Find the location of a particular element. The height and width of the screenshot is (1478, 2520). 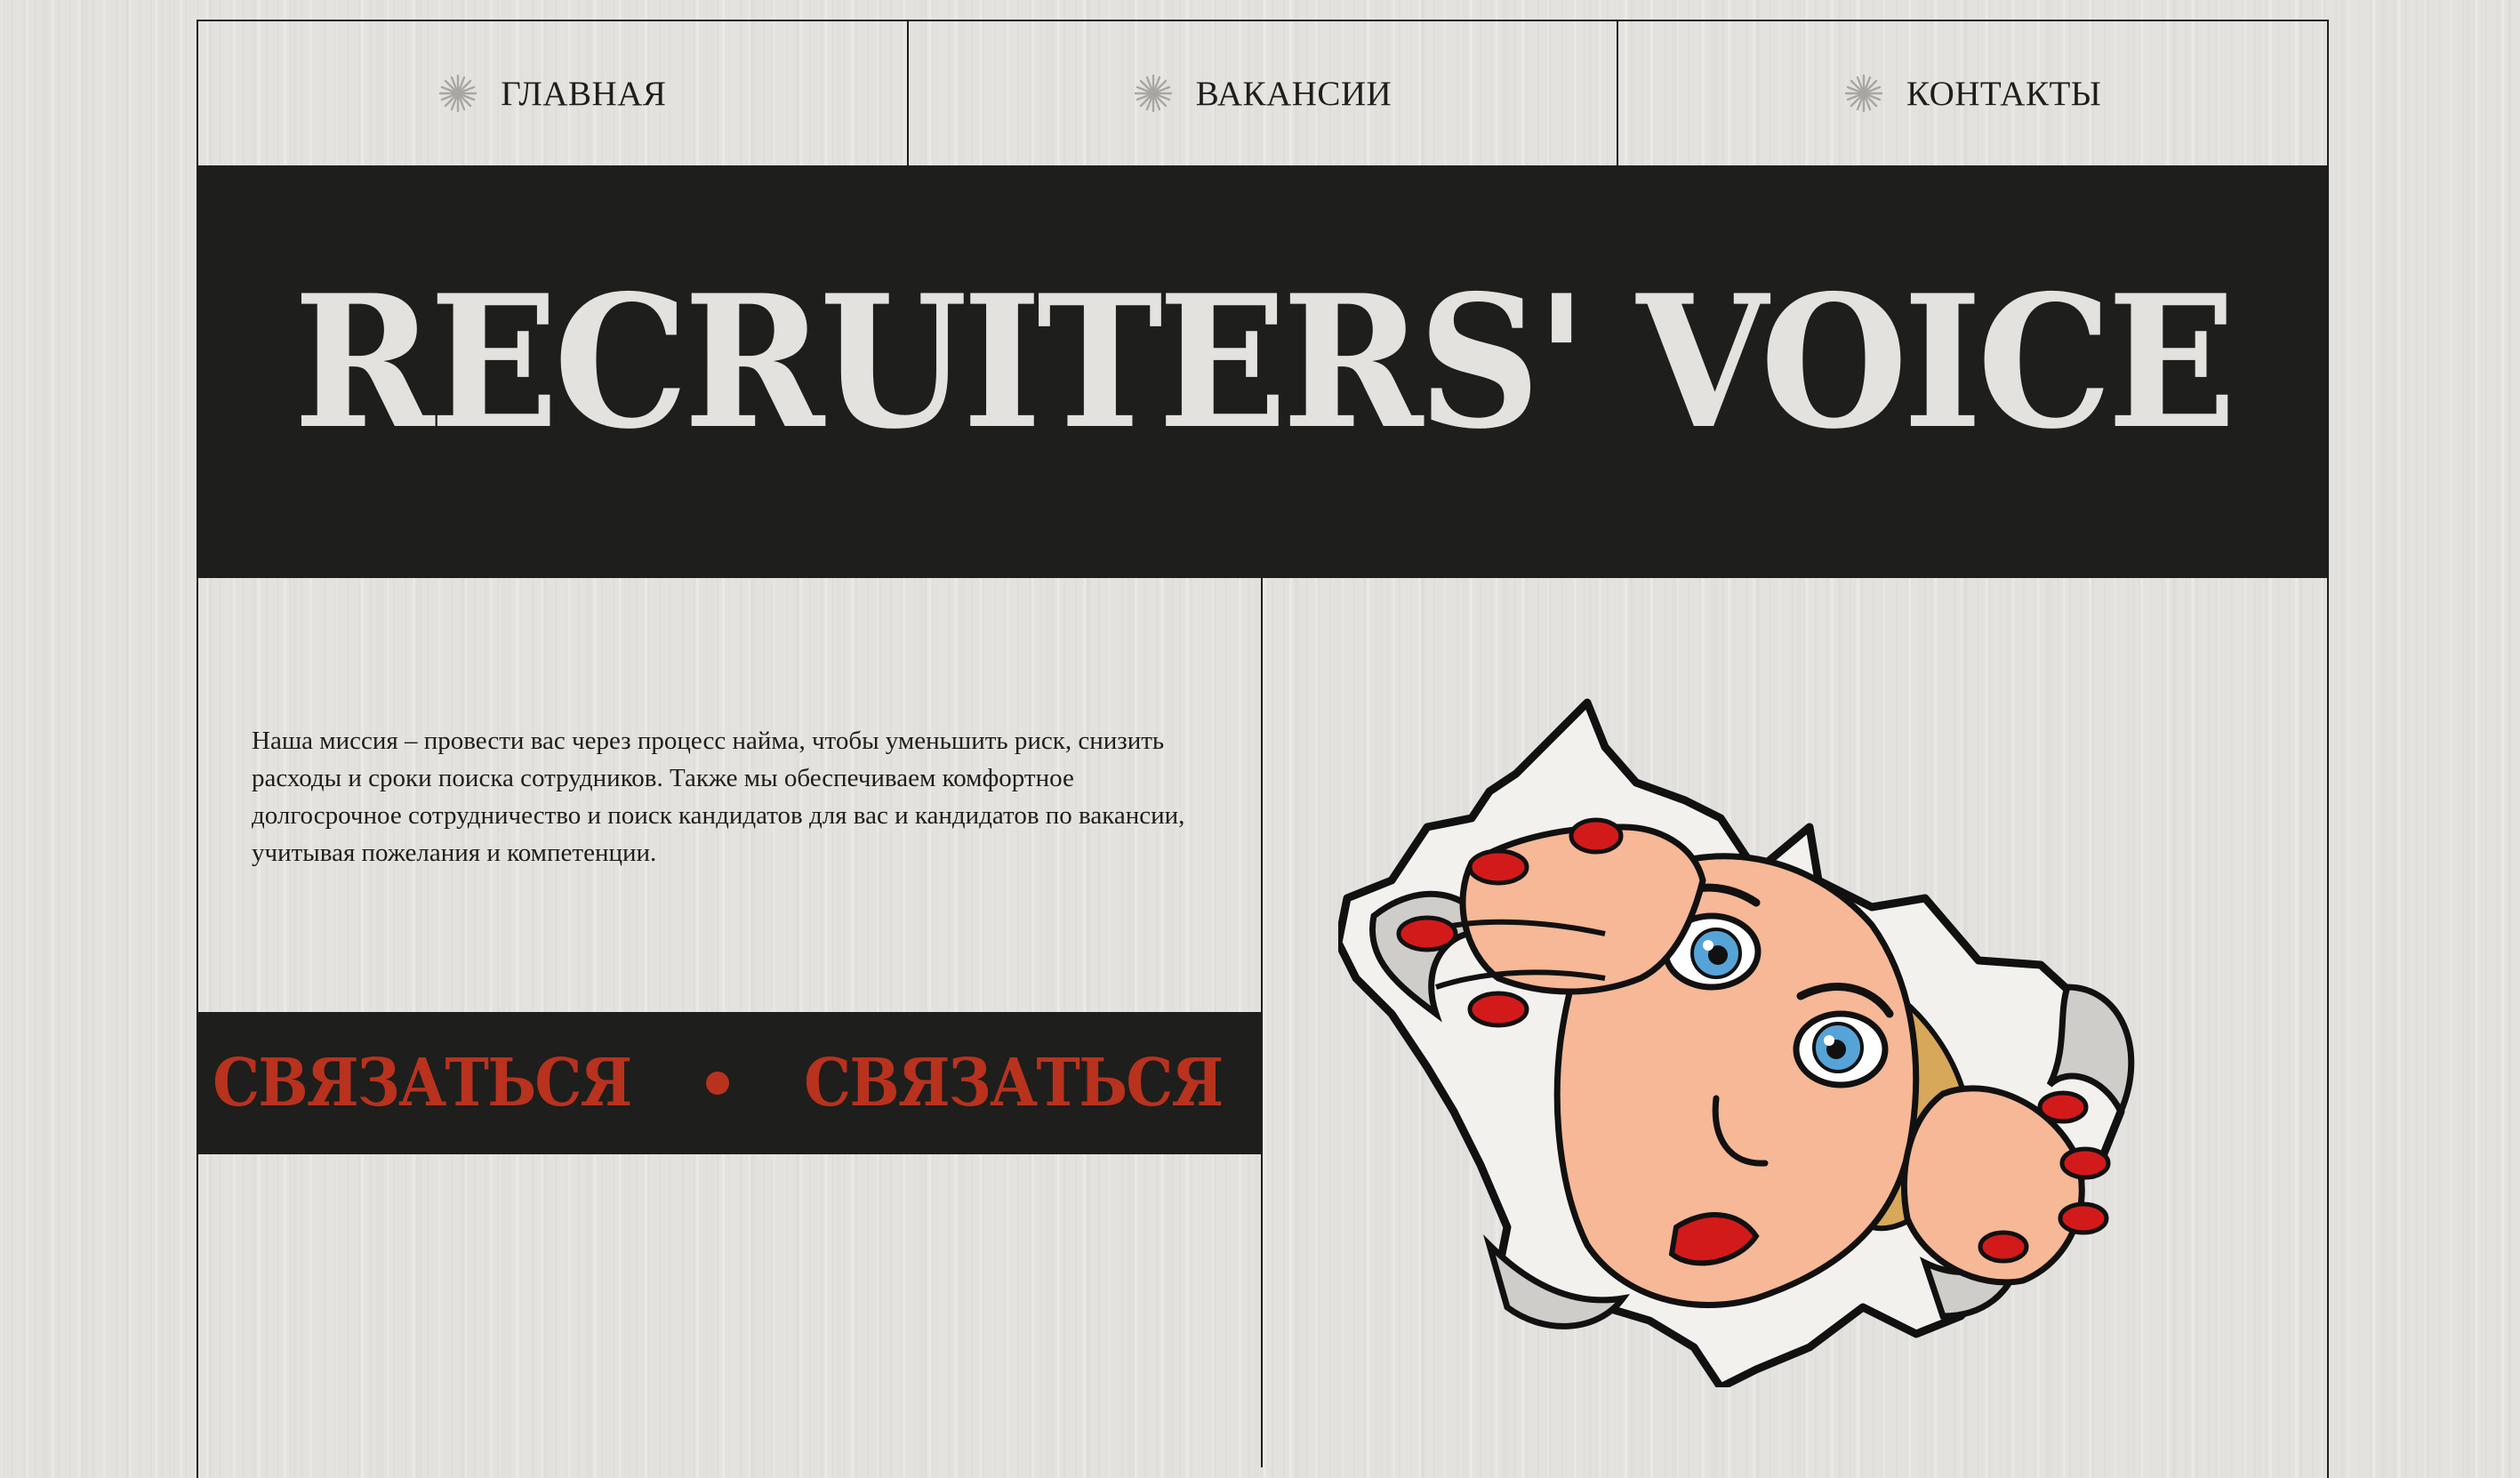

ticker-dot is located at coordinates (717, 1083).